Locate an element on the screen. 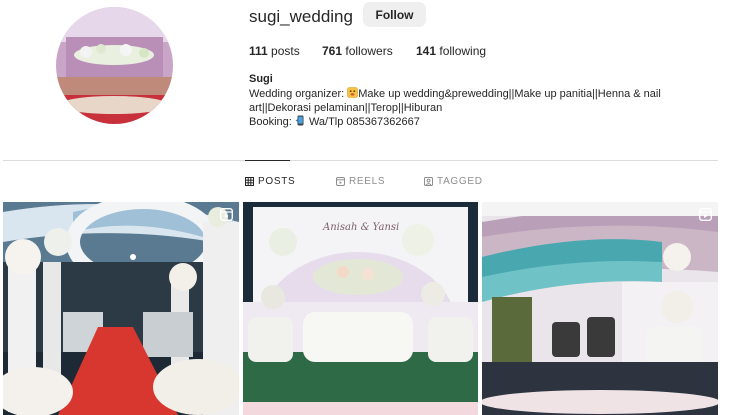 The height and width of the screenshot is (415, 740). posts-label: posts is located at coordinates (285, 51).